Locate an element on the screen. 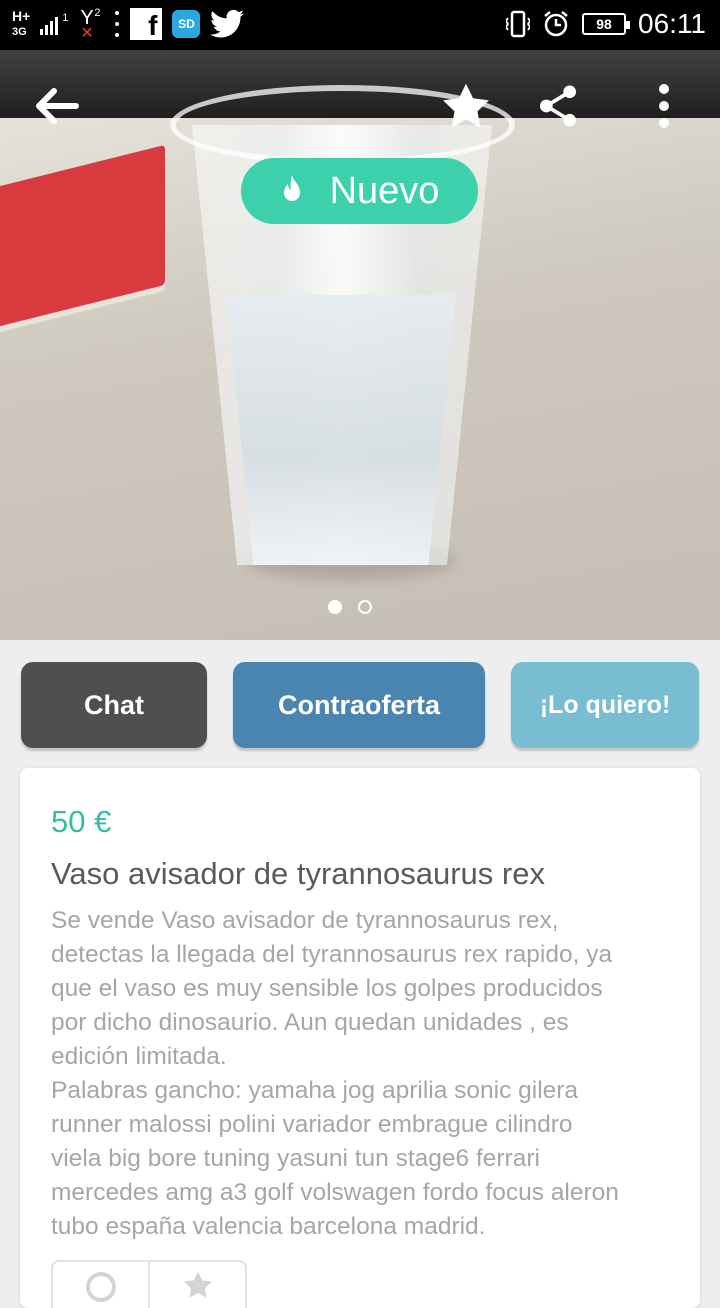 This screenshot has width=720, height=1308. chat-button: Chat is located at coordinates (114, 705).